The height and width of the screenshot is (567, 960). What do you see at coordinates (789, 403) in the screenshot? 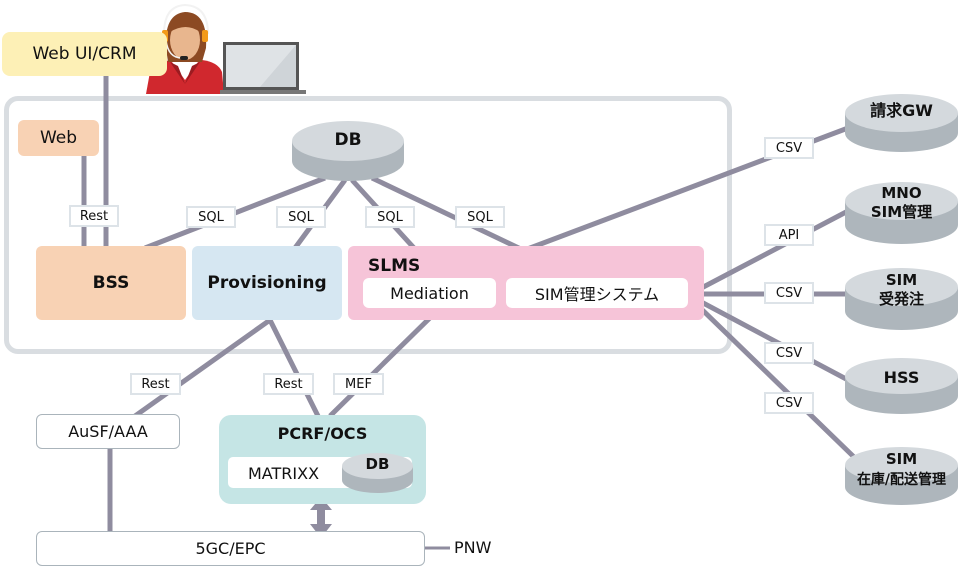
I see `label-sim-inventory-csv: CSV` at bounding box center [789, 403].